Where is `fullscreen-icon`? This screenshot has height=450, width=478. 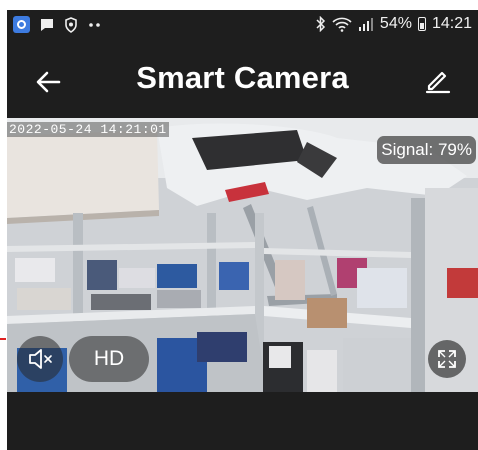
fullscreen-icon is located at coordinates (447, 359).